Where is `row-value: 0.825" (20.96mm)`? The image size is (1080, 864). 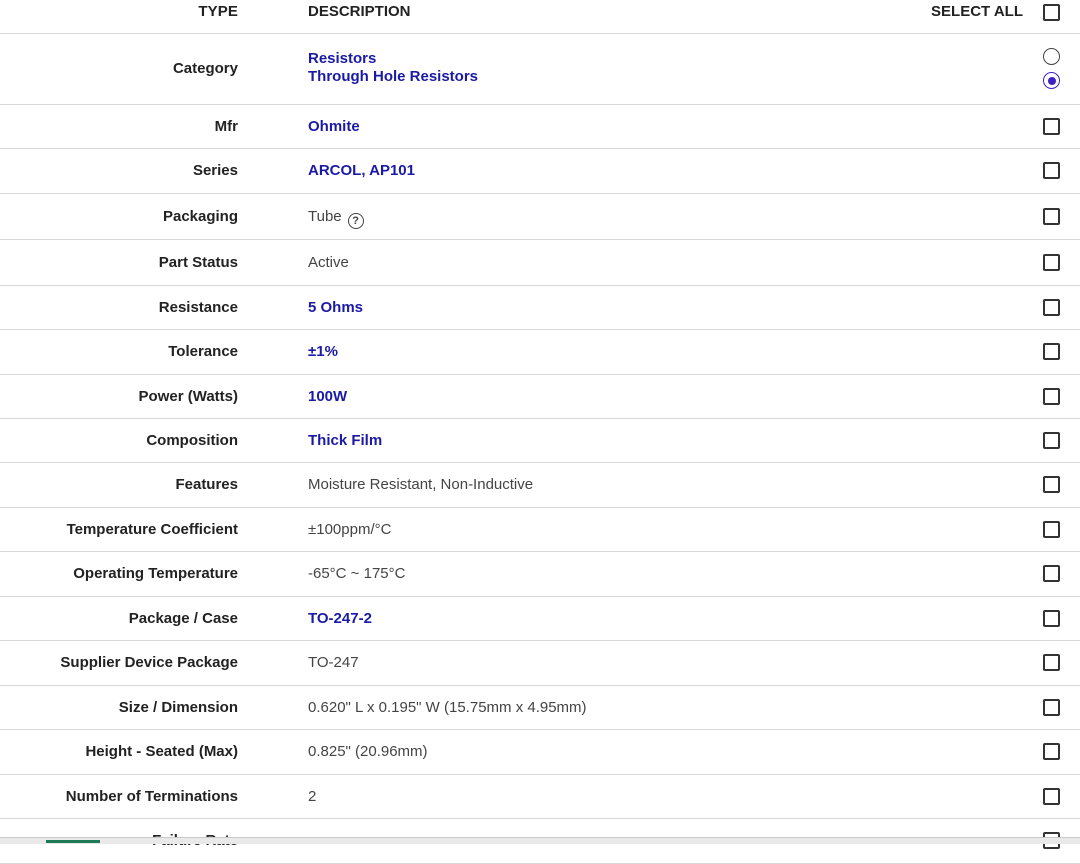
row-value: 0.825" (20.96mm) is located at coordinates (368, 751).